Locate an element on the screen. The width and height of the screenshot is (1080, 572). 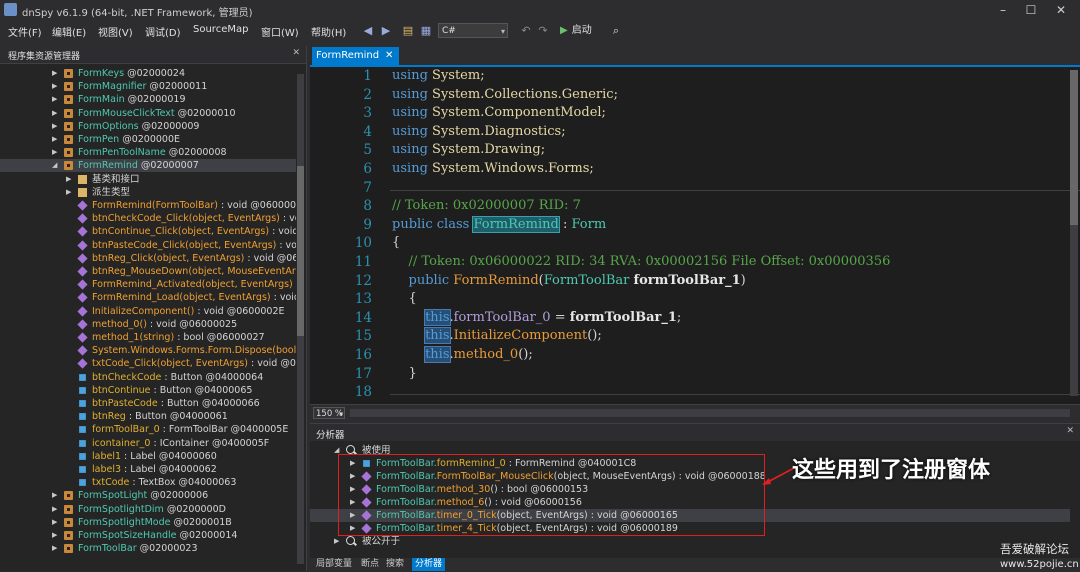
analyzer-header: 分析器 ✕ is located at coordinates (695, 432).